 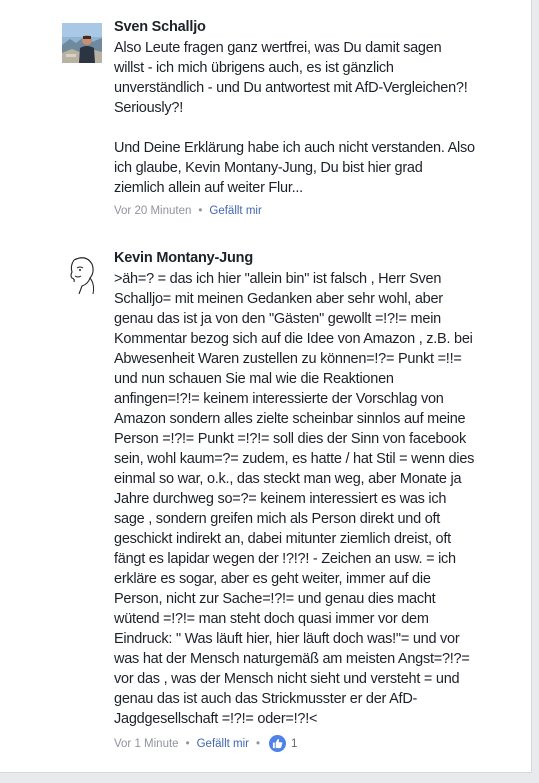 I want to click on timestamp: Vor 1 Minute, so click(x=146, y=744).